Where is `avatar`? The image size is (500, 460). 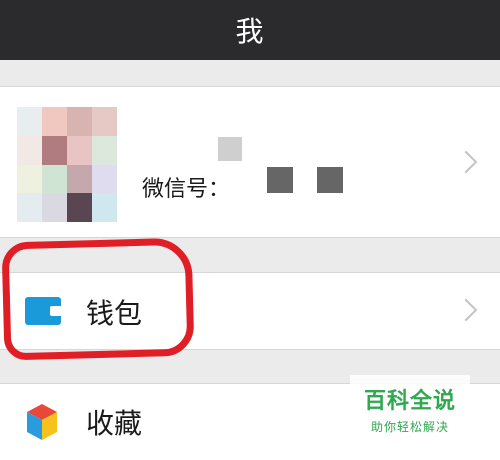 avatar is located at coordinates (67, 164).